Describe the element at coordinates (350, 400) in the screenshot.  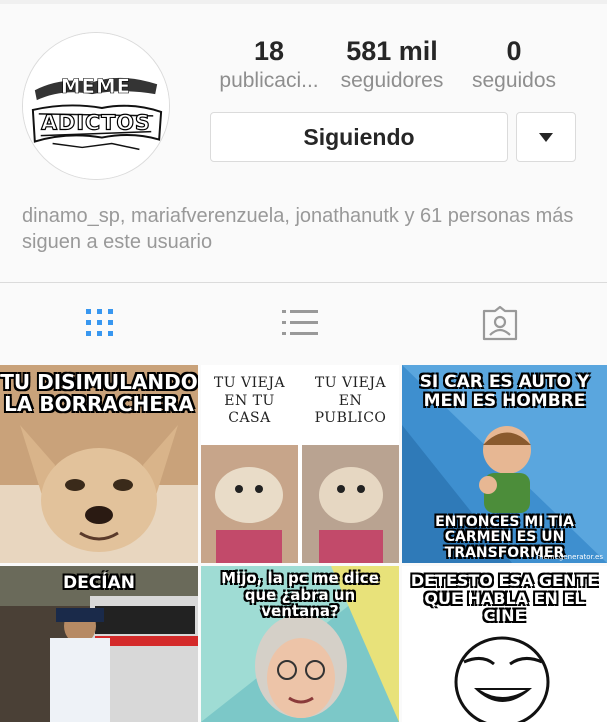
I see `post-2-right-caption: TU VIEJA EN PUBLICO` at that location.